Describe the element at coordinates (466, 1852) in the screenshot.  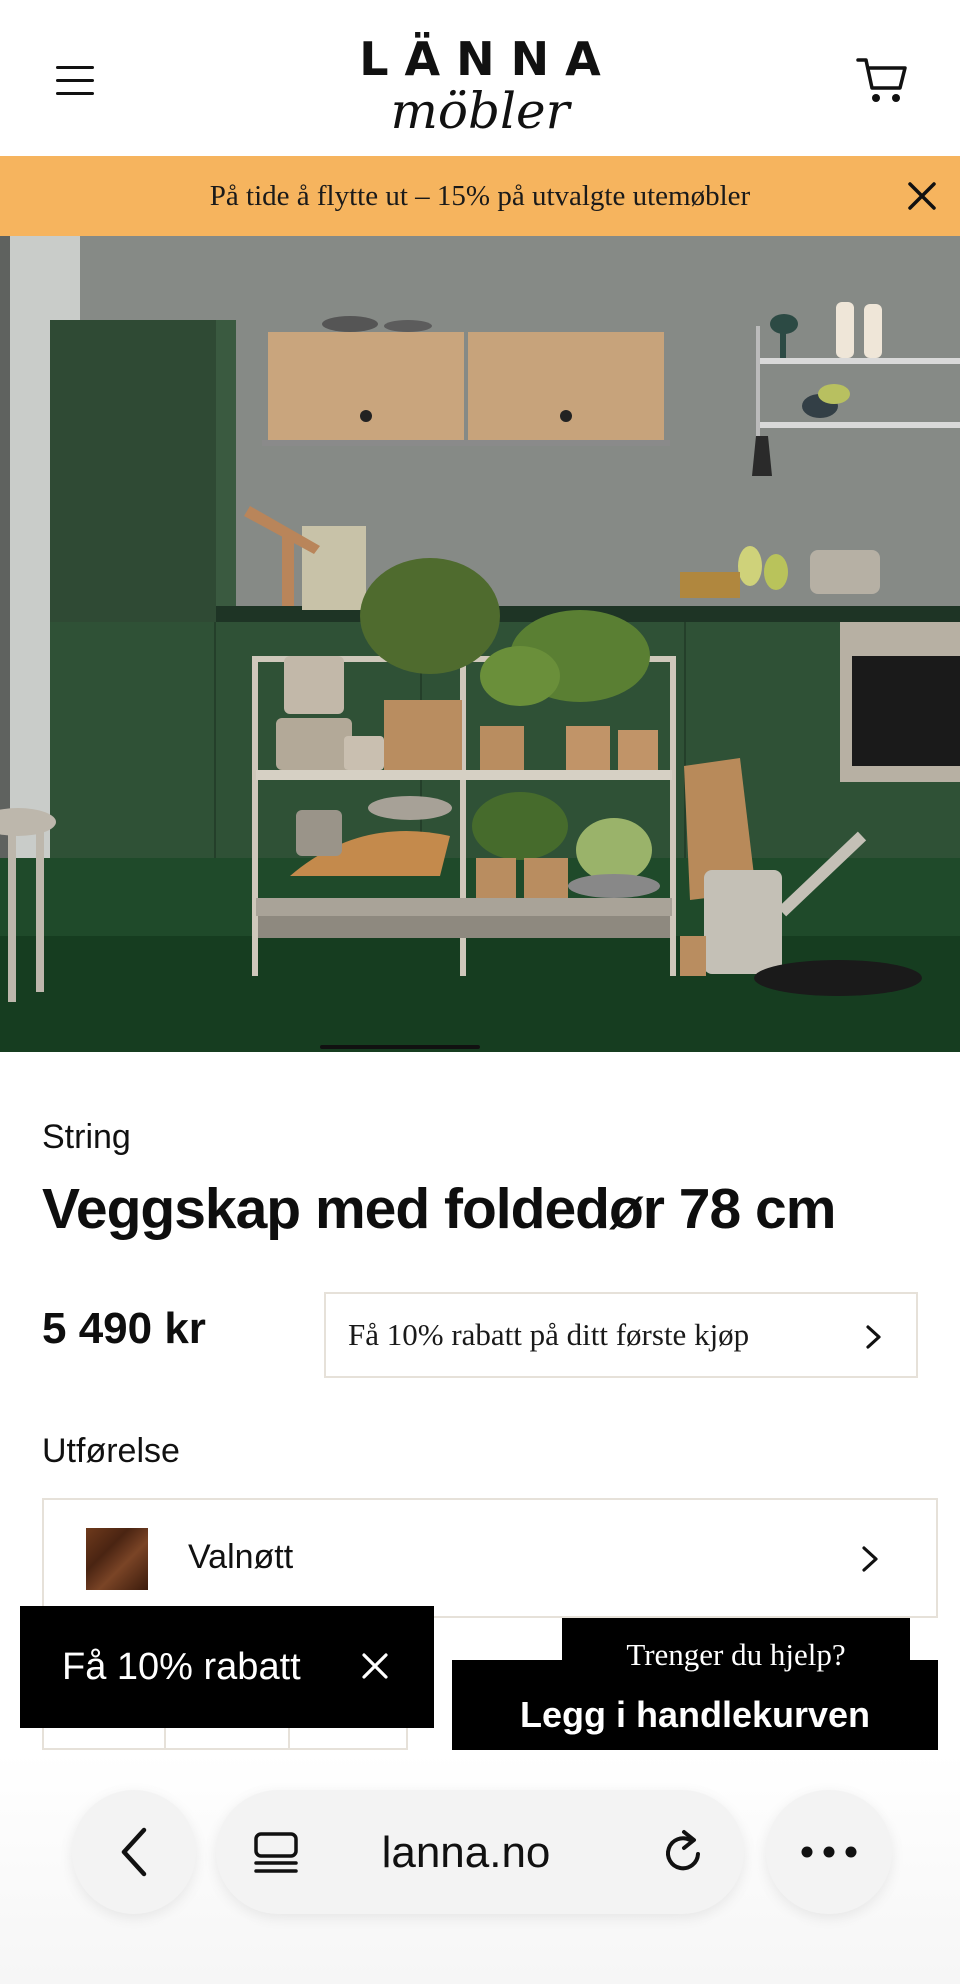
I see `url-text: lanna.no` at that location.